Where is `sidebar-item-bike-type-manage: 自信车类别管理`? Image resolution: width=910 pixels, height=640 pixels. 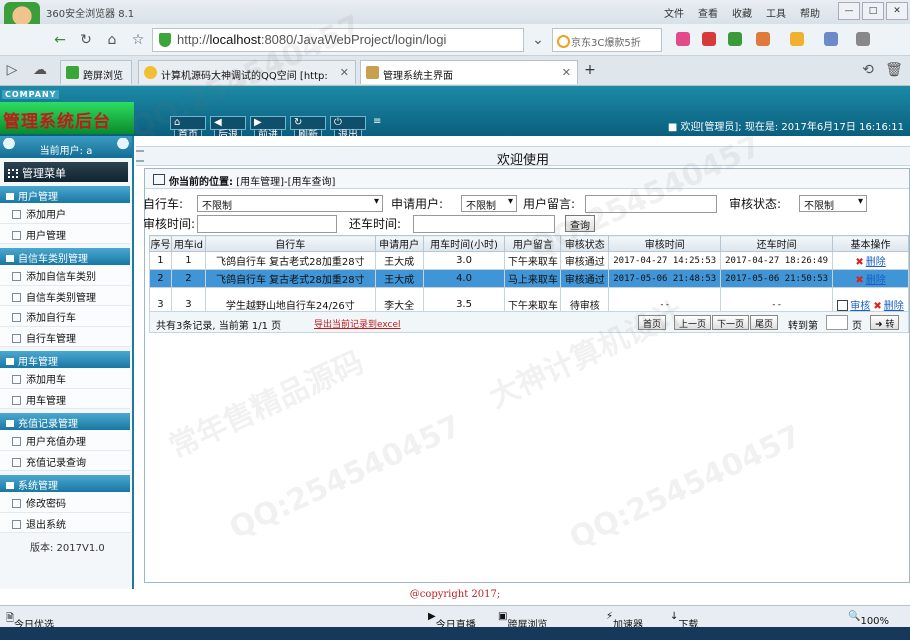 sidebar-item-bike-type-manage: 自信车类别管理 is located at coordinates (65, 295).